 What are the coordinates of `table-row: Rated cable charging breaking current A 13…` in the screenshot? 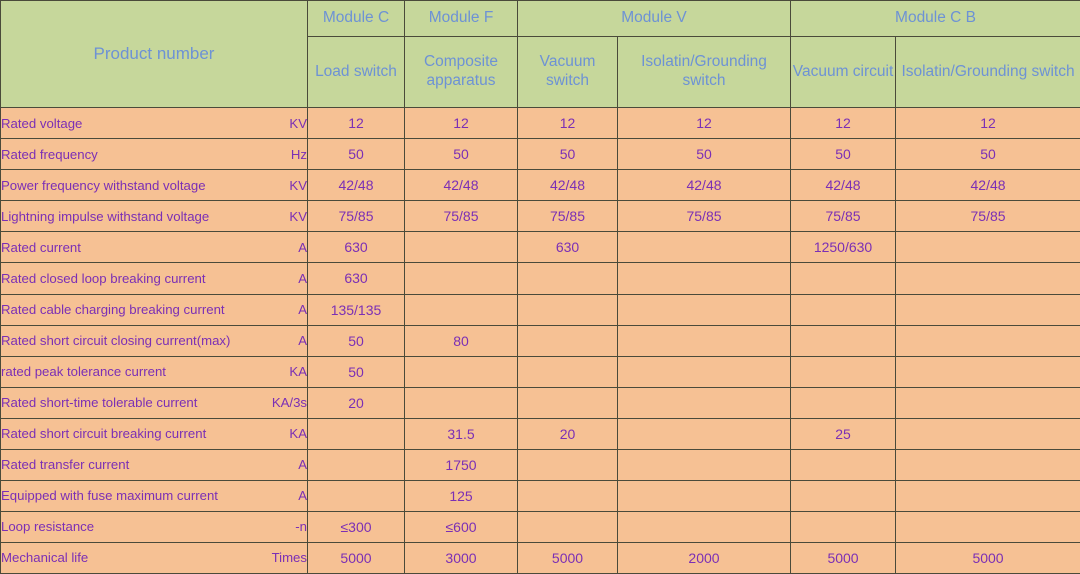 It's located at (540, 309).